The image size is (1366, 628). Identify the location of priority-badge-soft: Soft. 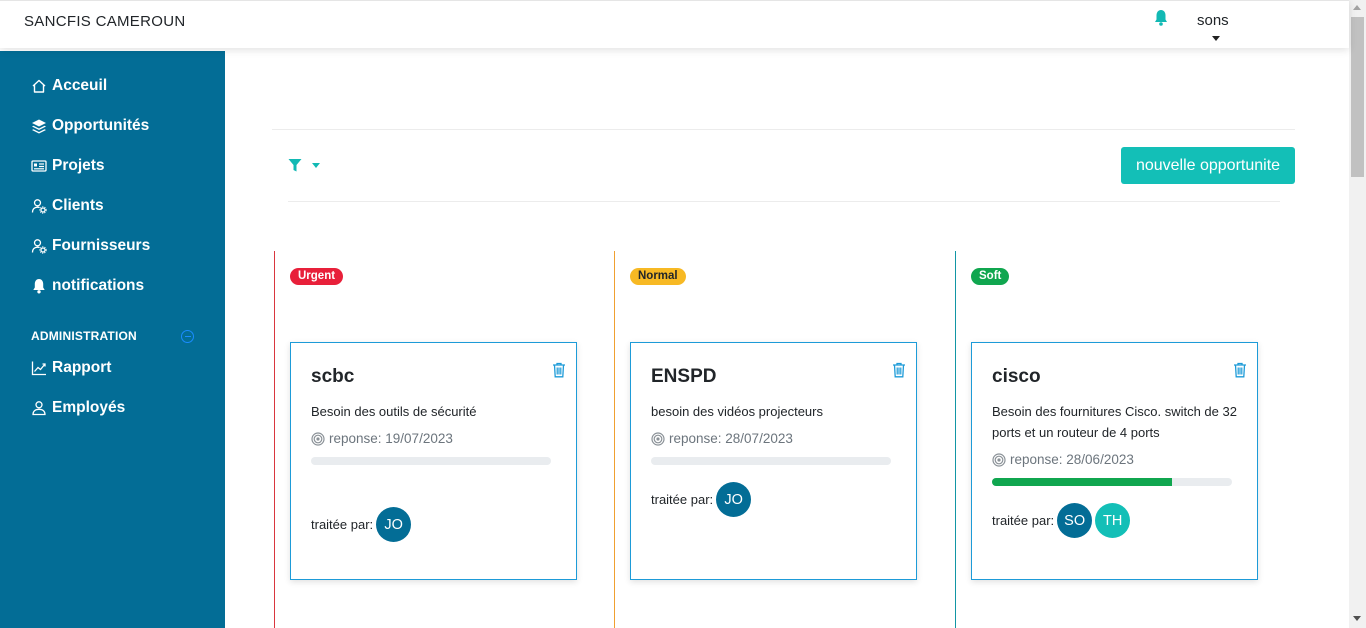
(990, 276).